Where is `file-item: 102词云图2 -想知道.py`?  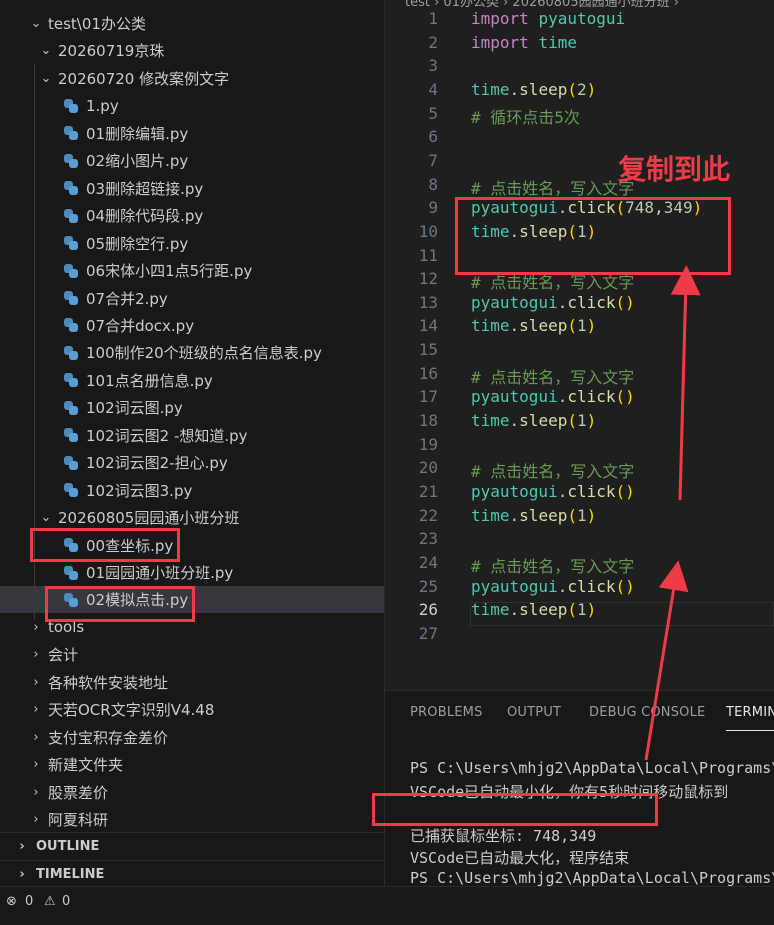
file-item: 102词云图2 -想知道.py is located at coordinates (192, 435).